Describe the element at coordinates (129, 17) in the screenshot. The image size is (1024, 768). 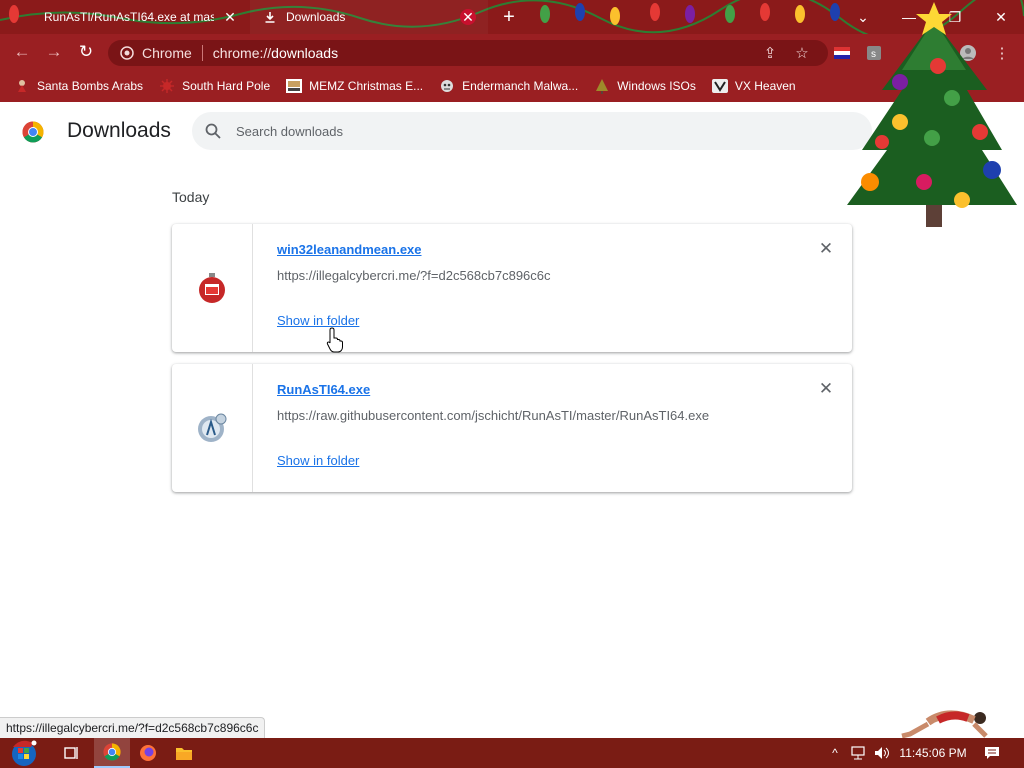
I see `tab-title: RunAsTI/RunAsTI64.exe at maste` at that location.